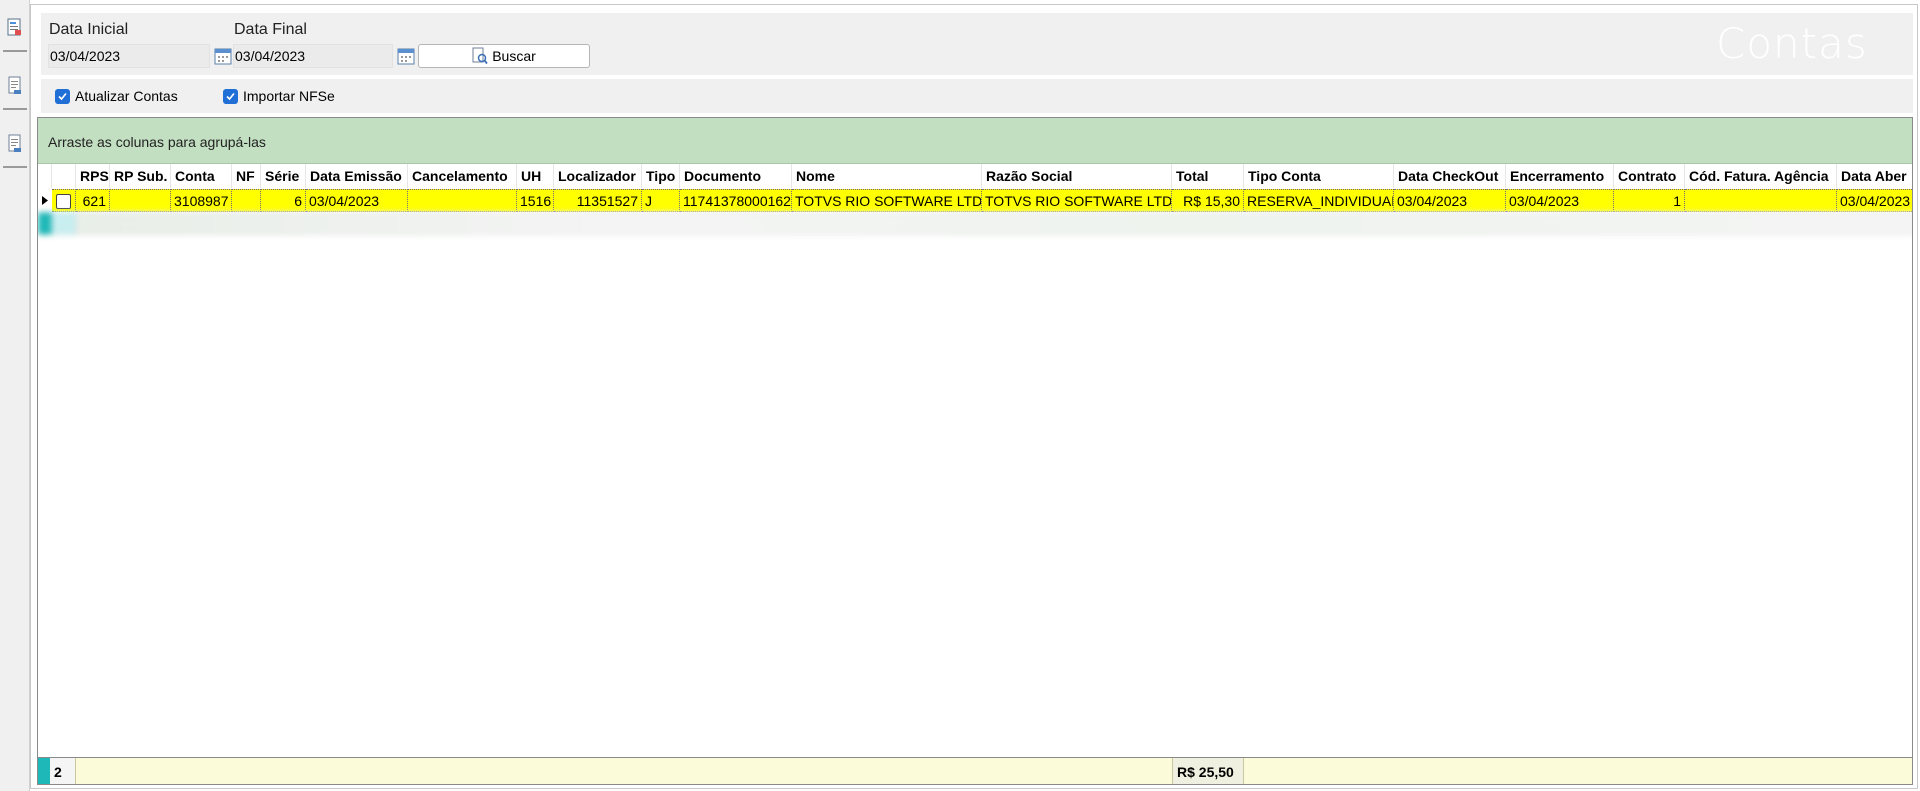 The image size is (1920, 791). I want to click on cell-uh: 1516, so click(535, 200).